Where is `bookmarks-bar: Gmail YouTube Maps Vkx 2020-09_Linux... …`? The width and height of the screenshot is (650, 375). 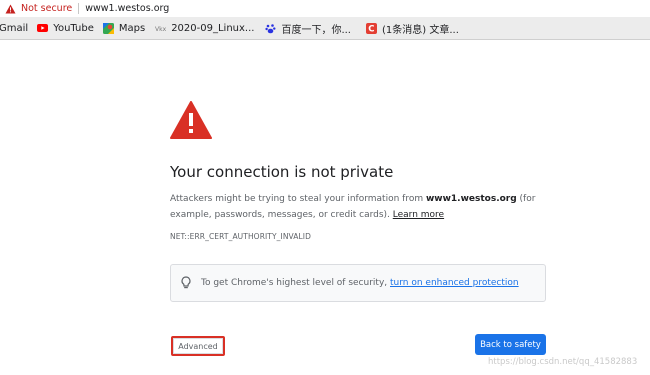 bookmarks-bar: Gmail YouTube Maps Vkx 2020-09_Linux... … is located at coordinates (325, 28).